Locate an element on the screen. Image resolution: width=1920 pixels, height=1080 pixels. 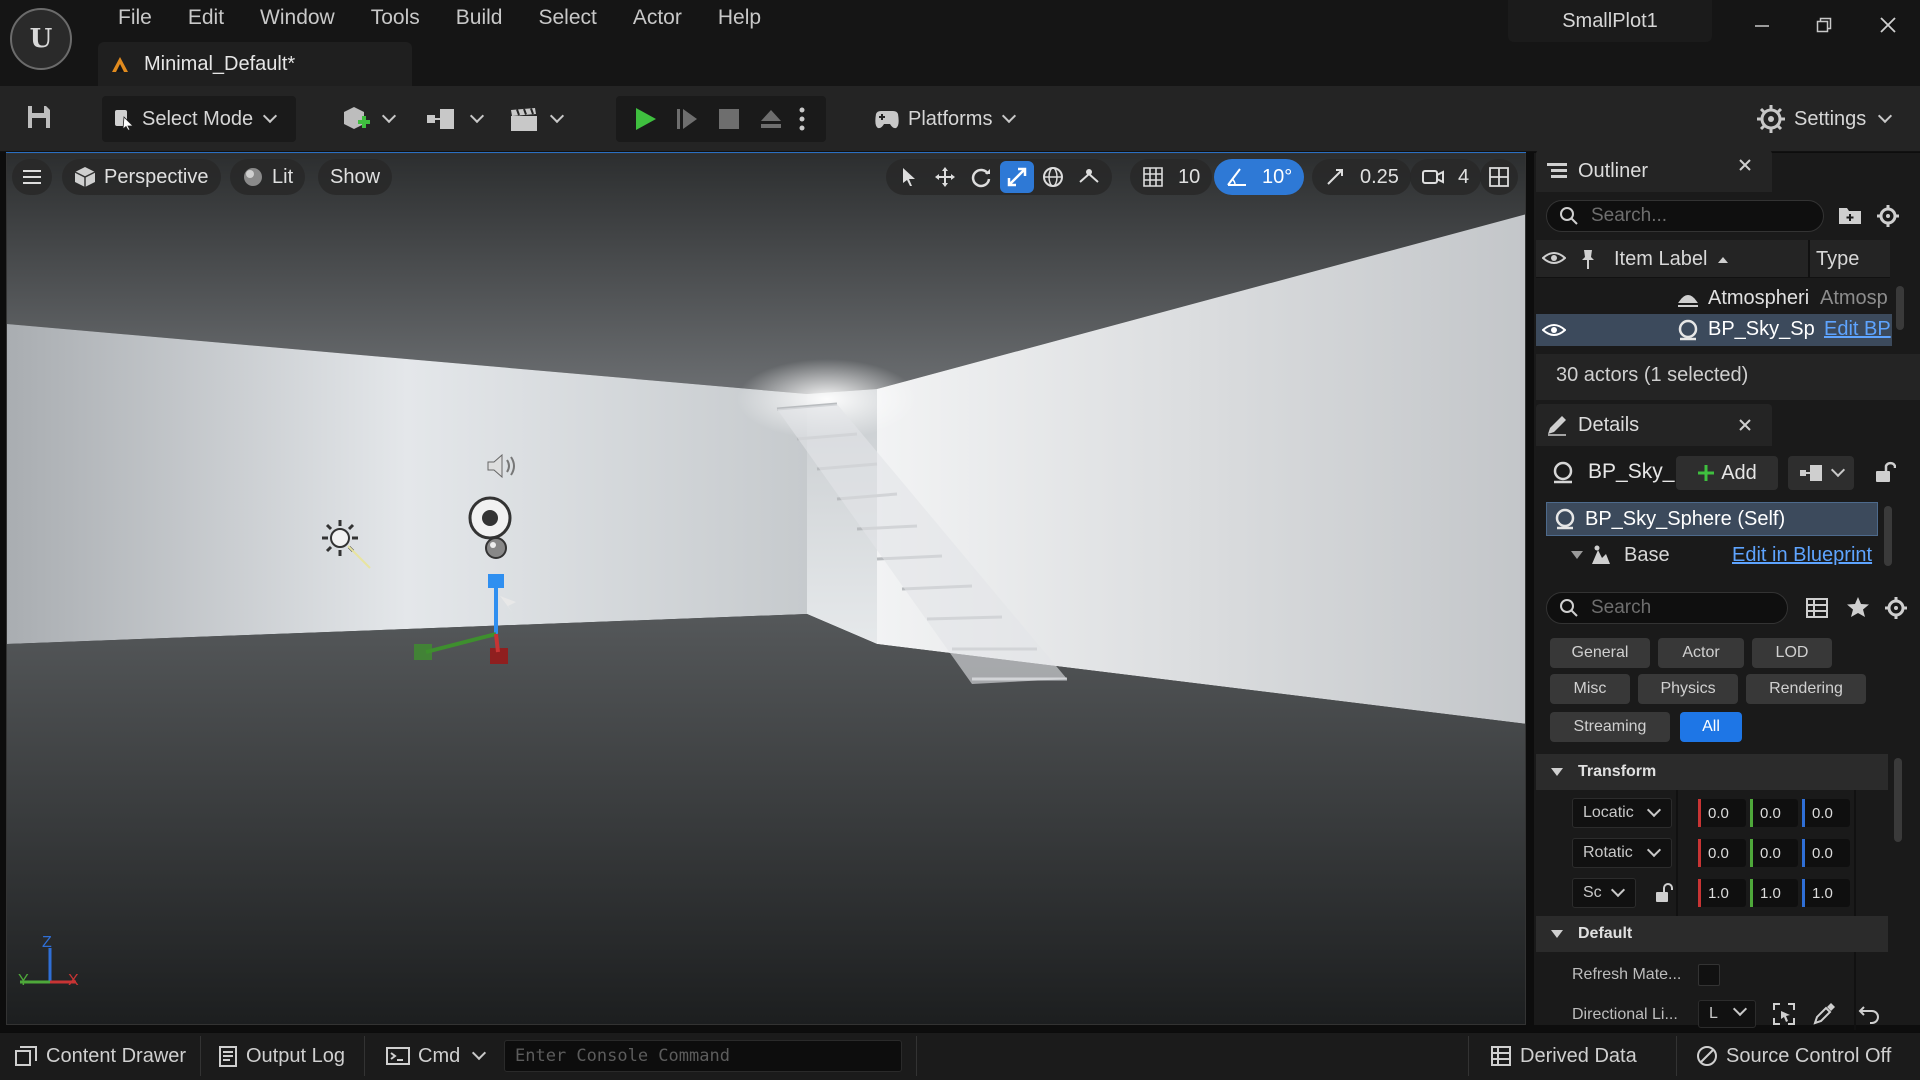
content-drawer-button: Content Drawer is located at coordinates (100, 1056).